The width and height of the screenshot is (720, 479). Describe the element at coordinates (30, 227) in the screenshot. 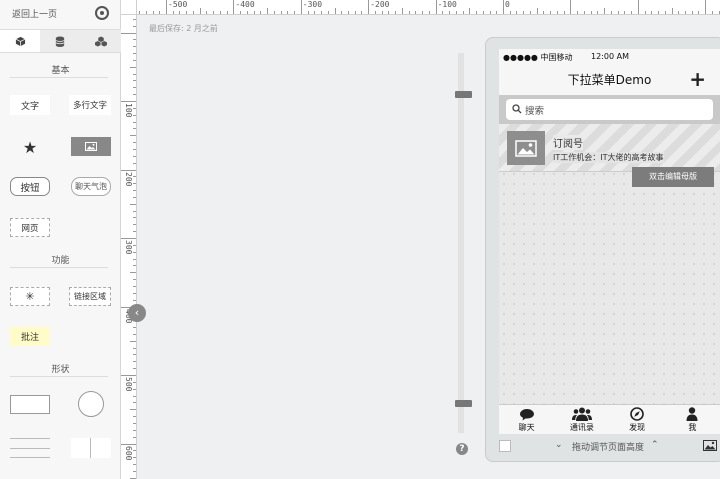

I see `widget-webpage: 网页` at that location.